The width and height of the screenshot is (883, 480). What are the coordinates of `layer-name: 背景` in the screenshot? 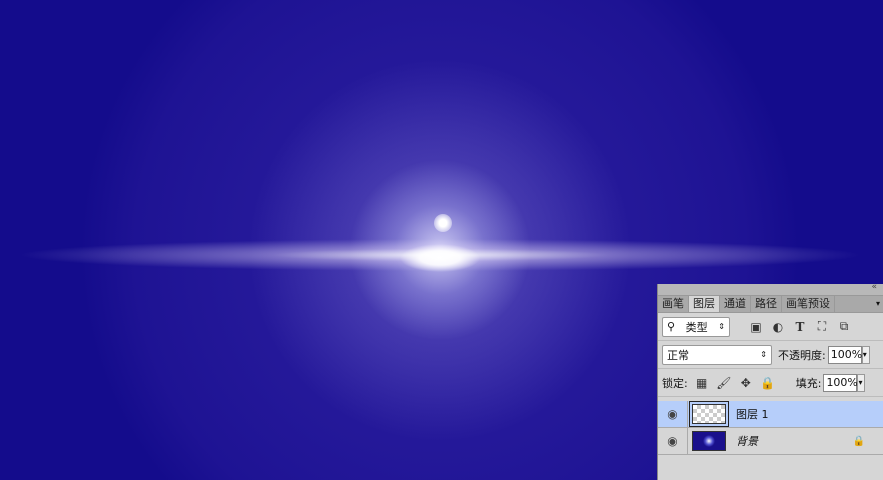 It's located at (747, 441).